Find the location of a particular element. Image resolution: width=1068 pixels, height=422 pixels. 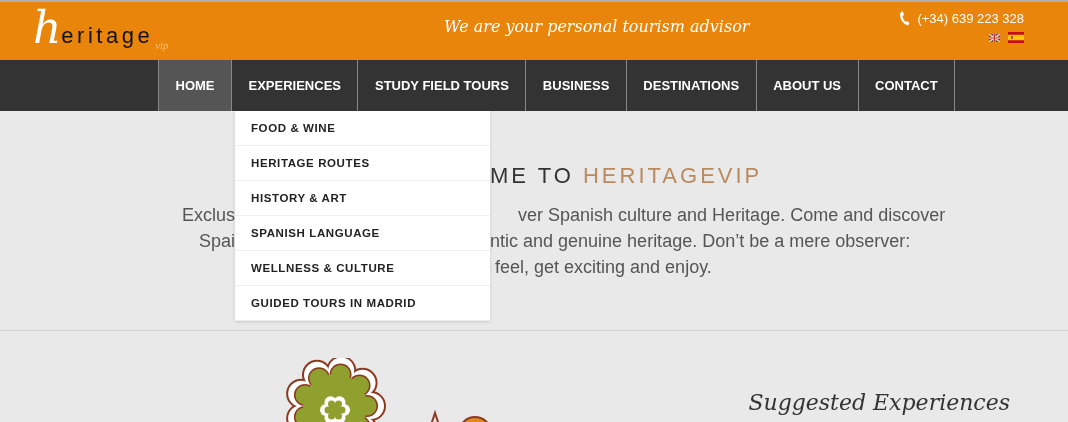

intro-text: ntic and genuine heritage. Don’t be a mere observer: is located at coordinates (701, 241).